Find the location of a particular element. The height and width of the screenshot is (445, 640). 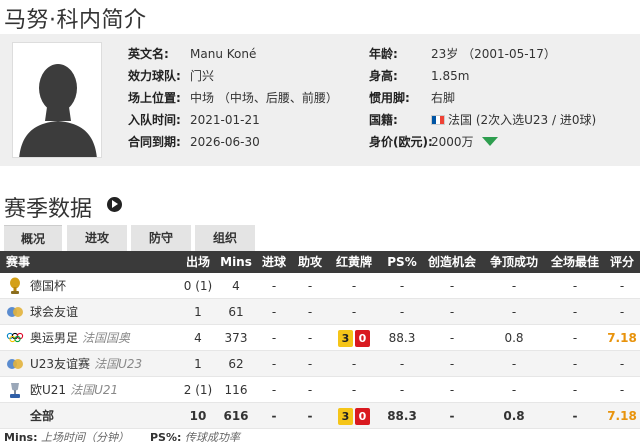

team-name: 法国国奥 is located at coordinates (106, 338).